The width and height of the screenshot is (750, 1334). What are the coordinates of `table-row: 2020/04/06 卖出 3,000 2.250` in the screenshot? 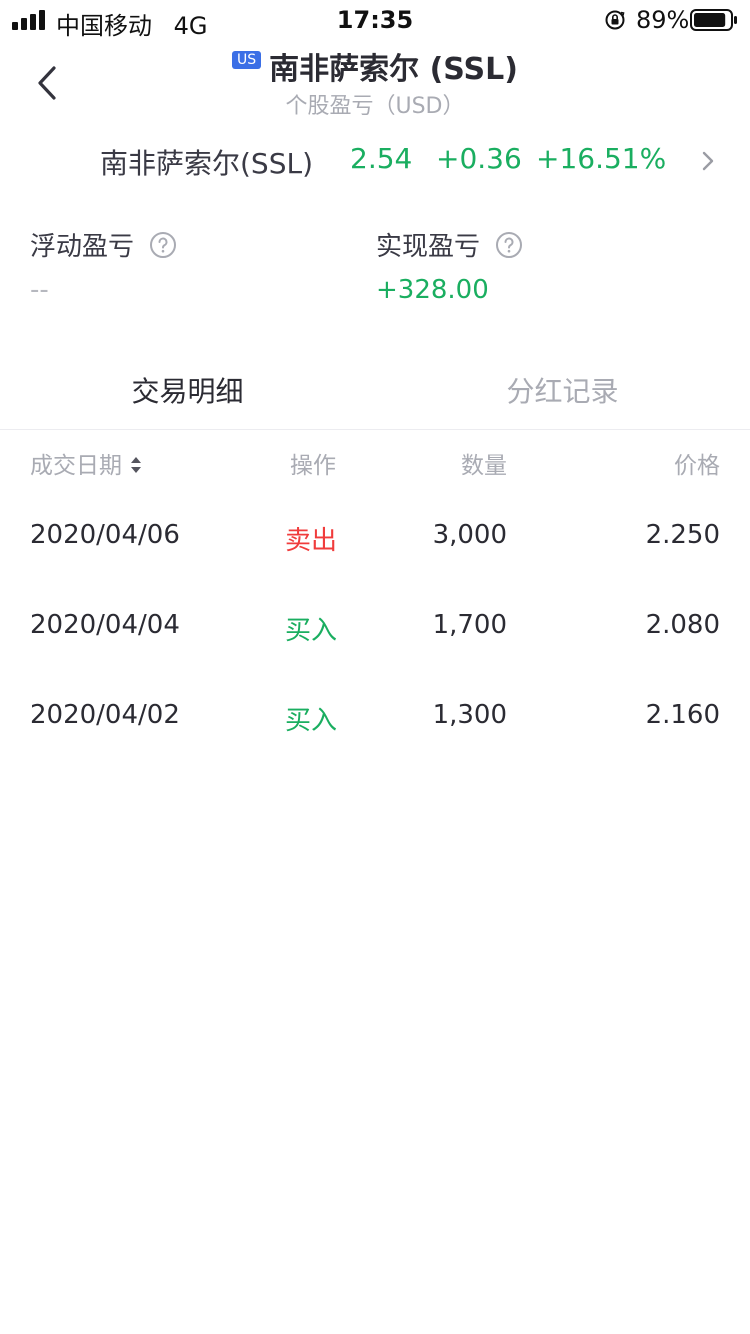 It's located at (375, 538).